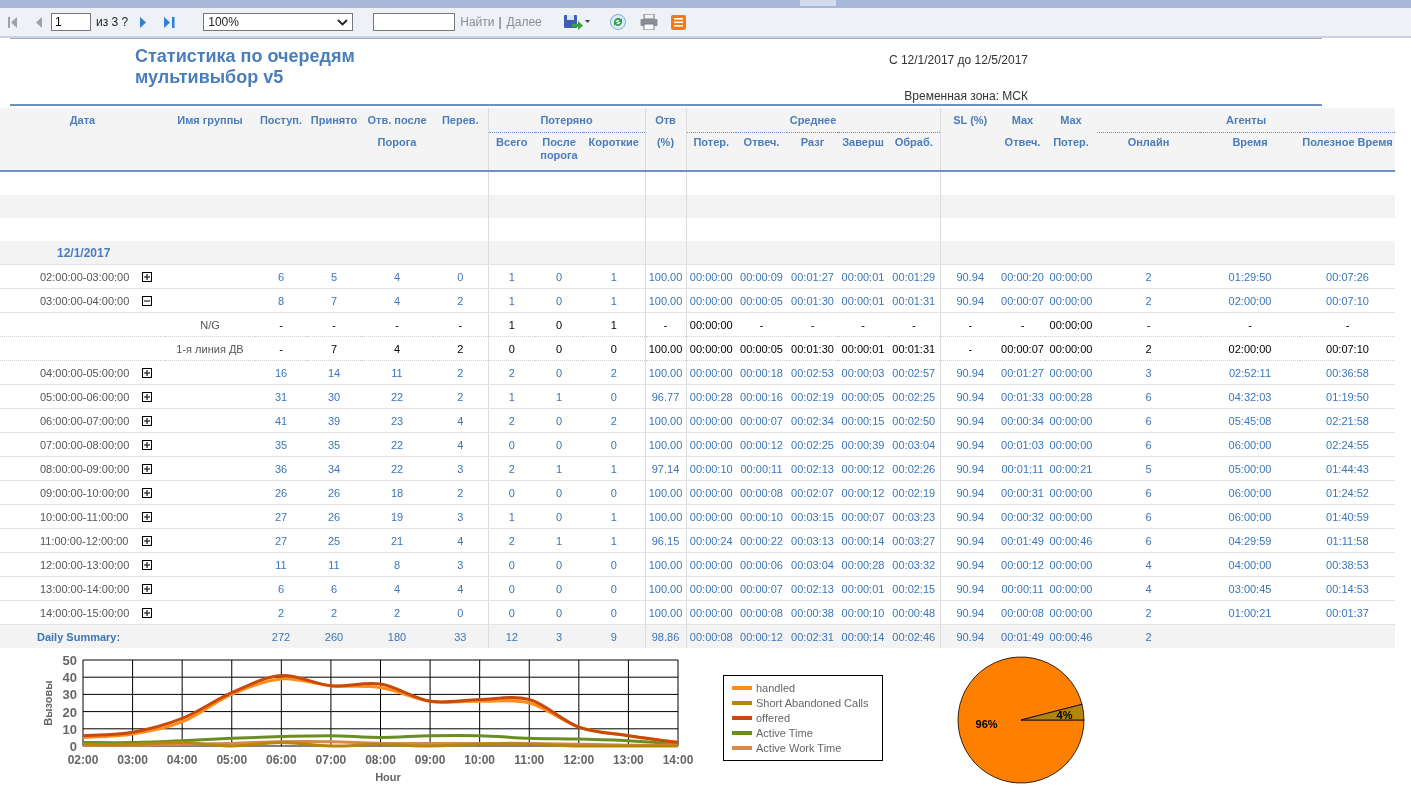 Image resolution: width=1411 pixels, height=791 pixels. Describe the element at coordinates (85, 276) in the screenshot. I see `time-range: 02:00:00-03:00:00` at that location.